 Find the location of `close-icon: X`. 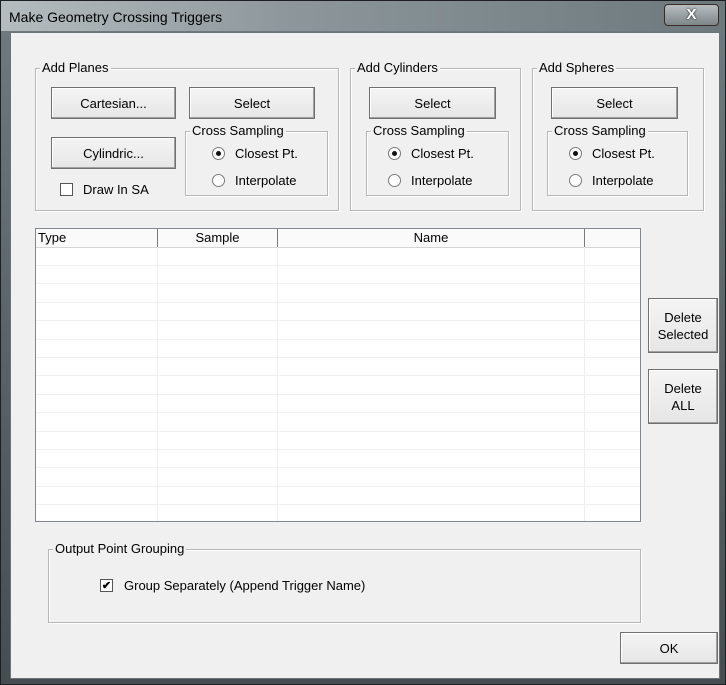

close-icon: X is located at coordinates (691, 14).